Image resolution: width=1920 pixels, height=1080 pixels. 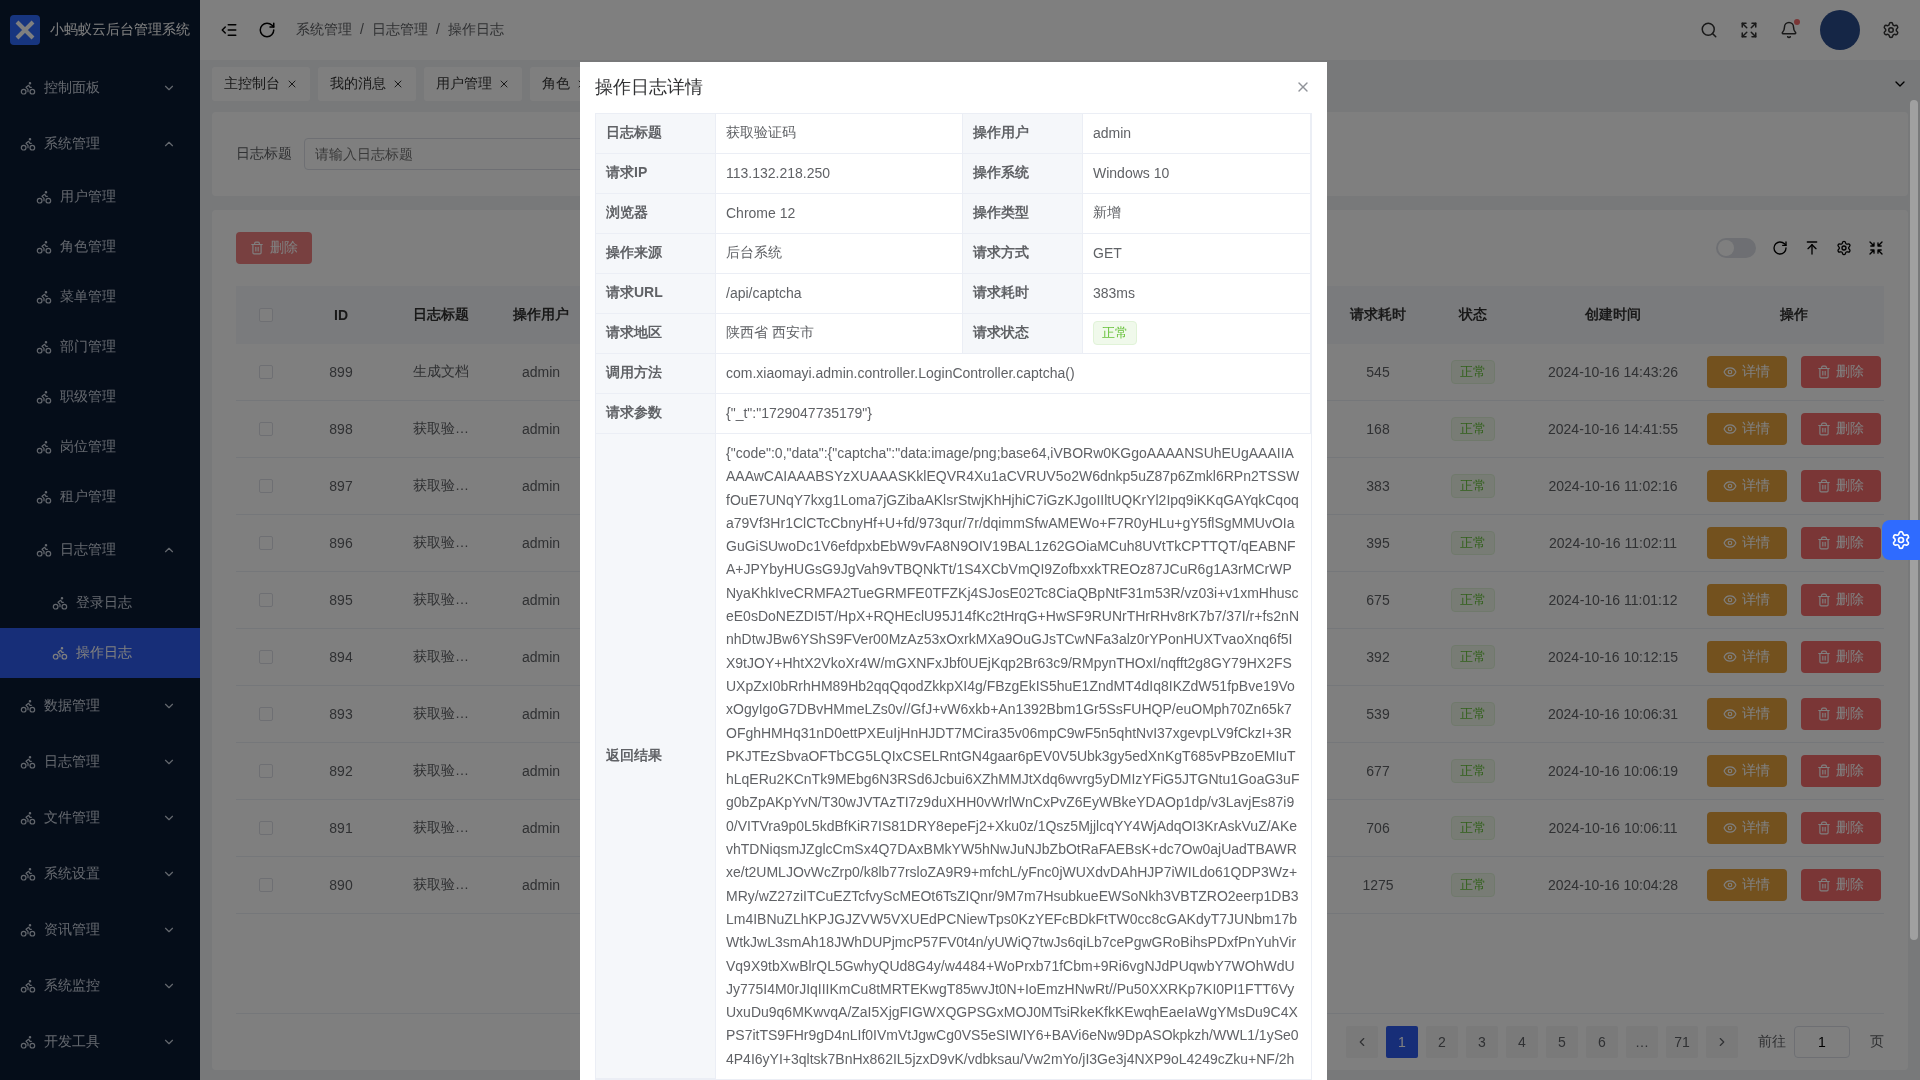 I want to click on field-value: Windows 10, so click(x=1131, y=173).